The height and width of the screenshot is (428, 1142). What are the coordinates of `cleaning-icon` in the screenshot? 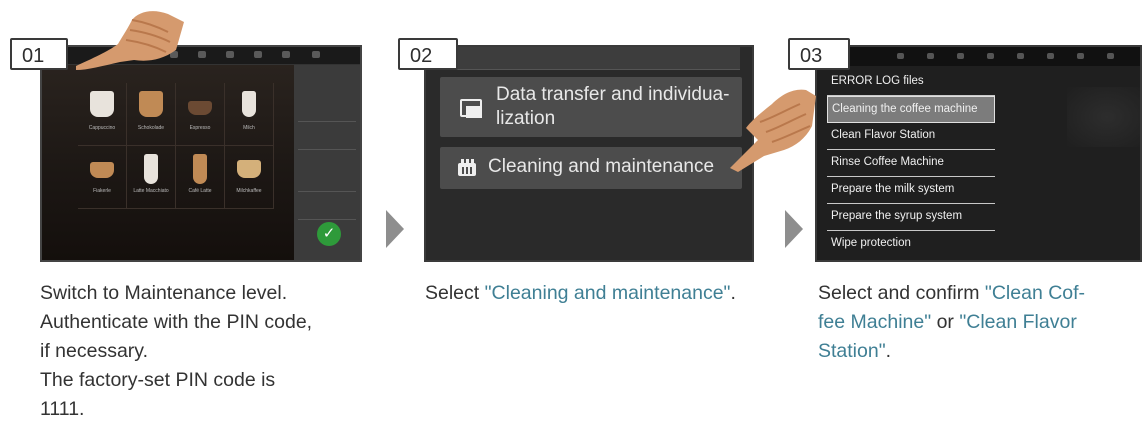 It's located at (467, 167).